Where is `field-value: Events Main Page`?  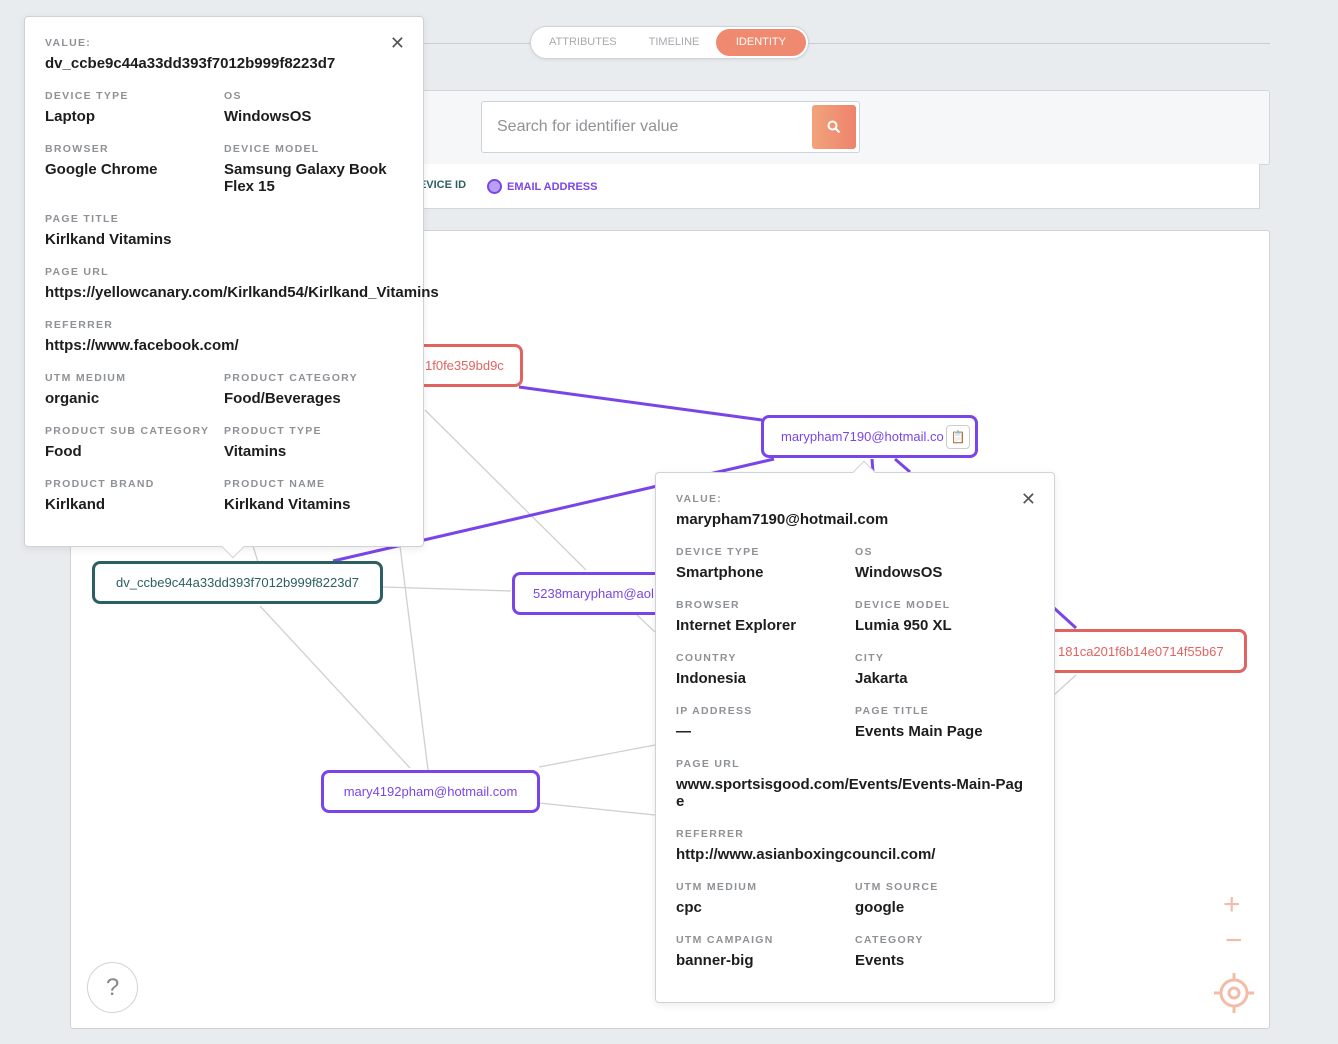 field-value: Events Main Page is located at coordinates (919, 731).